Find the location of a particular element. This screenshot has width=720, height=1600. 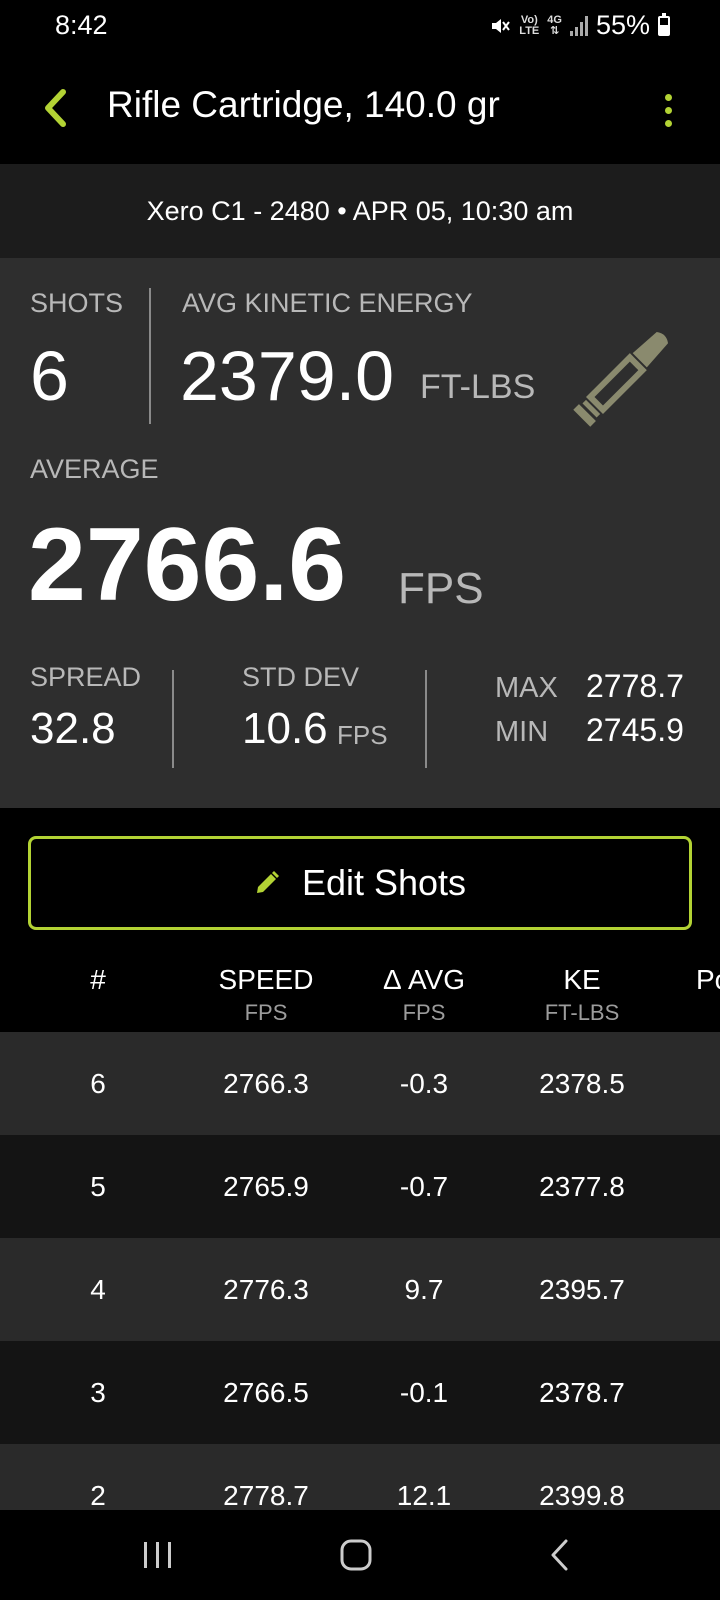

cell-ke: 2377.8 is located at coordinates (582, 1186).